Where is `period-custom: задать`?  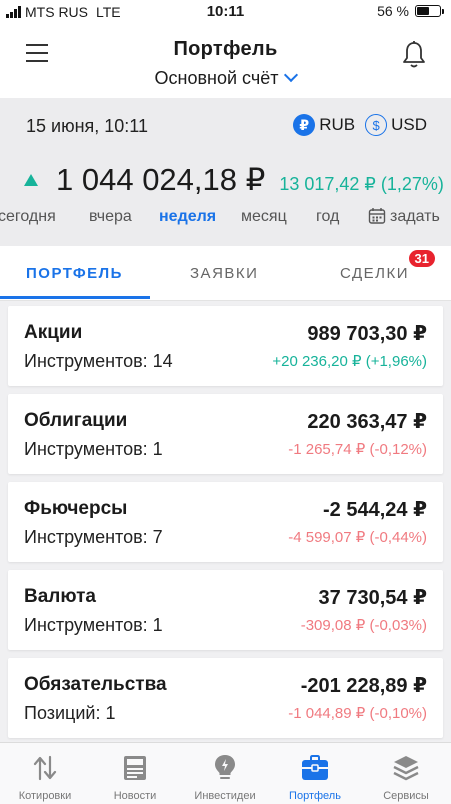
period-custom: задать is located at coordinates (404, 217).